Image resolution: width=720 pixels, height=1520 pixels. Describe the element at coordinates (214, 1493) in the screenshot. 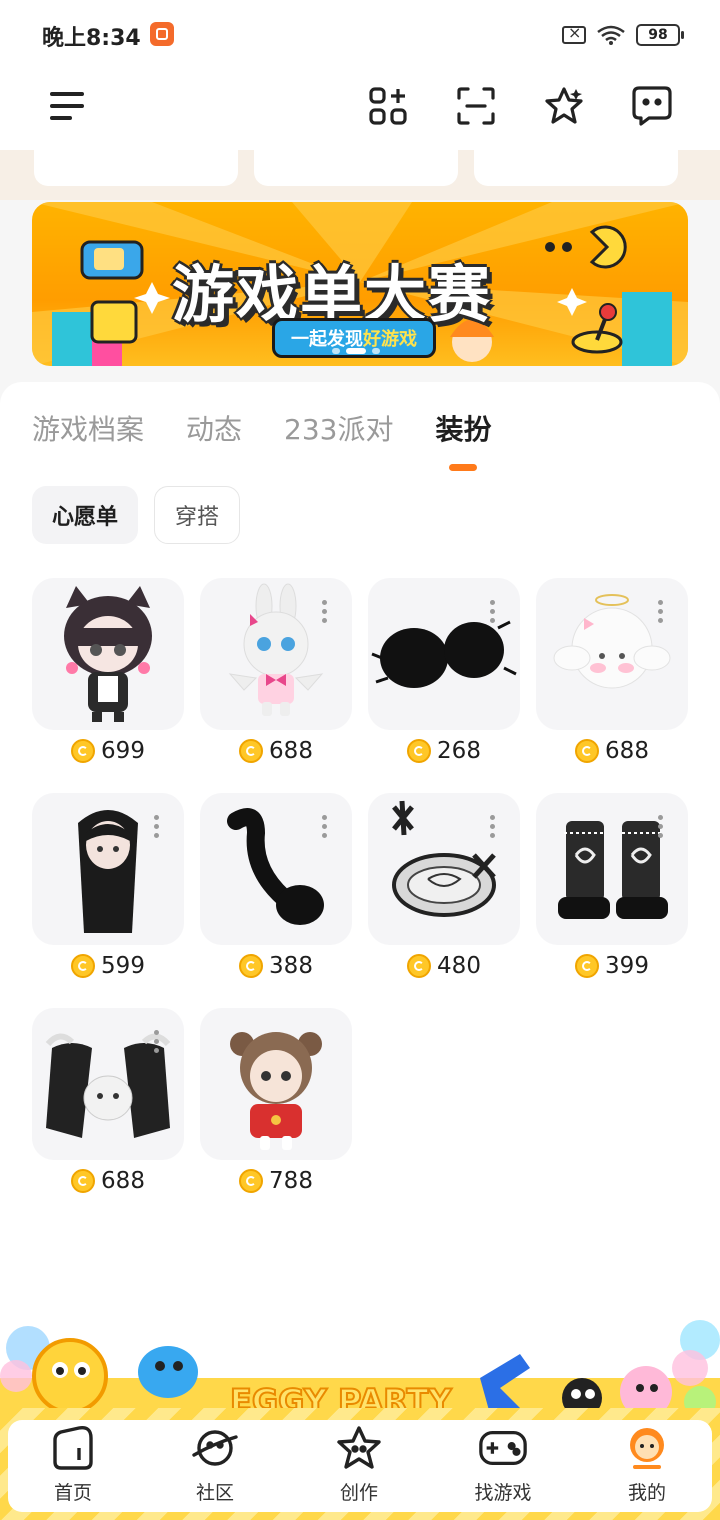

I see `nav-community-label: 社区` at that location.